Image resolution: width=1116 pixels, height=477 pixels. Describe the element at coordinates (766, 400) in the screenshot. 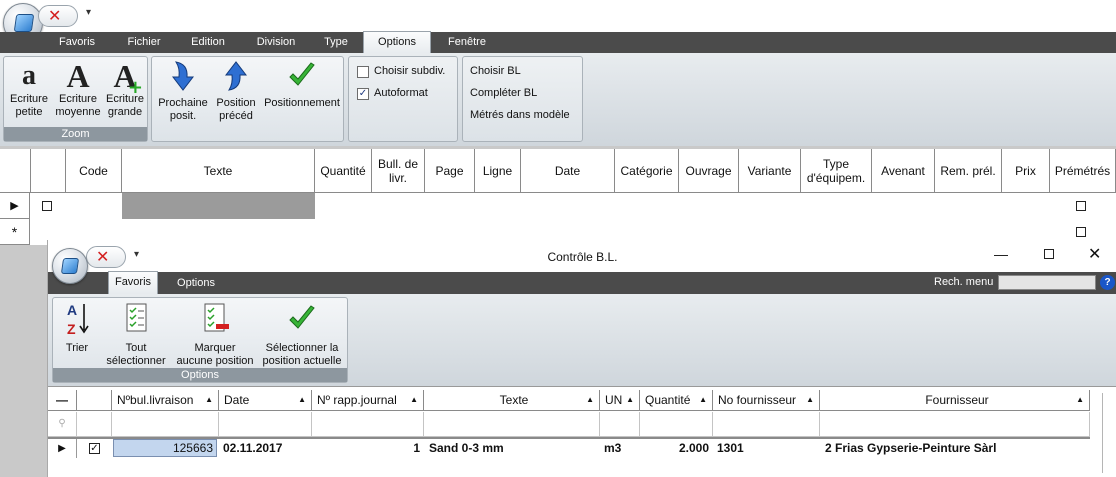

I see `col-no-fournisseur: No fournisseur ▲` at that location.